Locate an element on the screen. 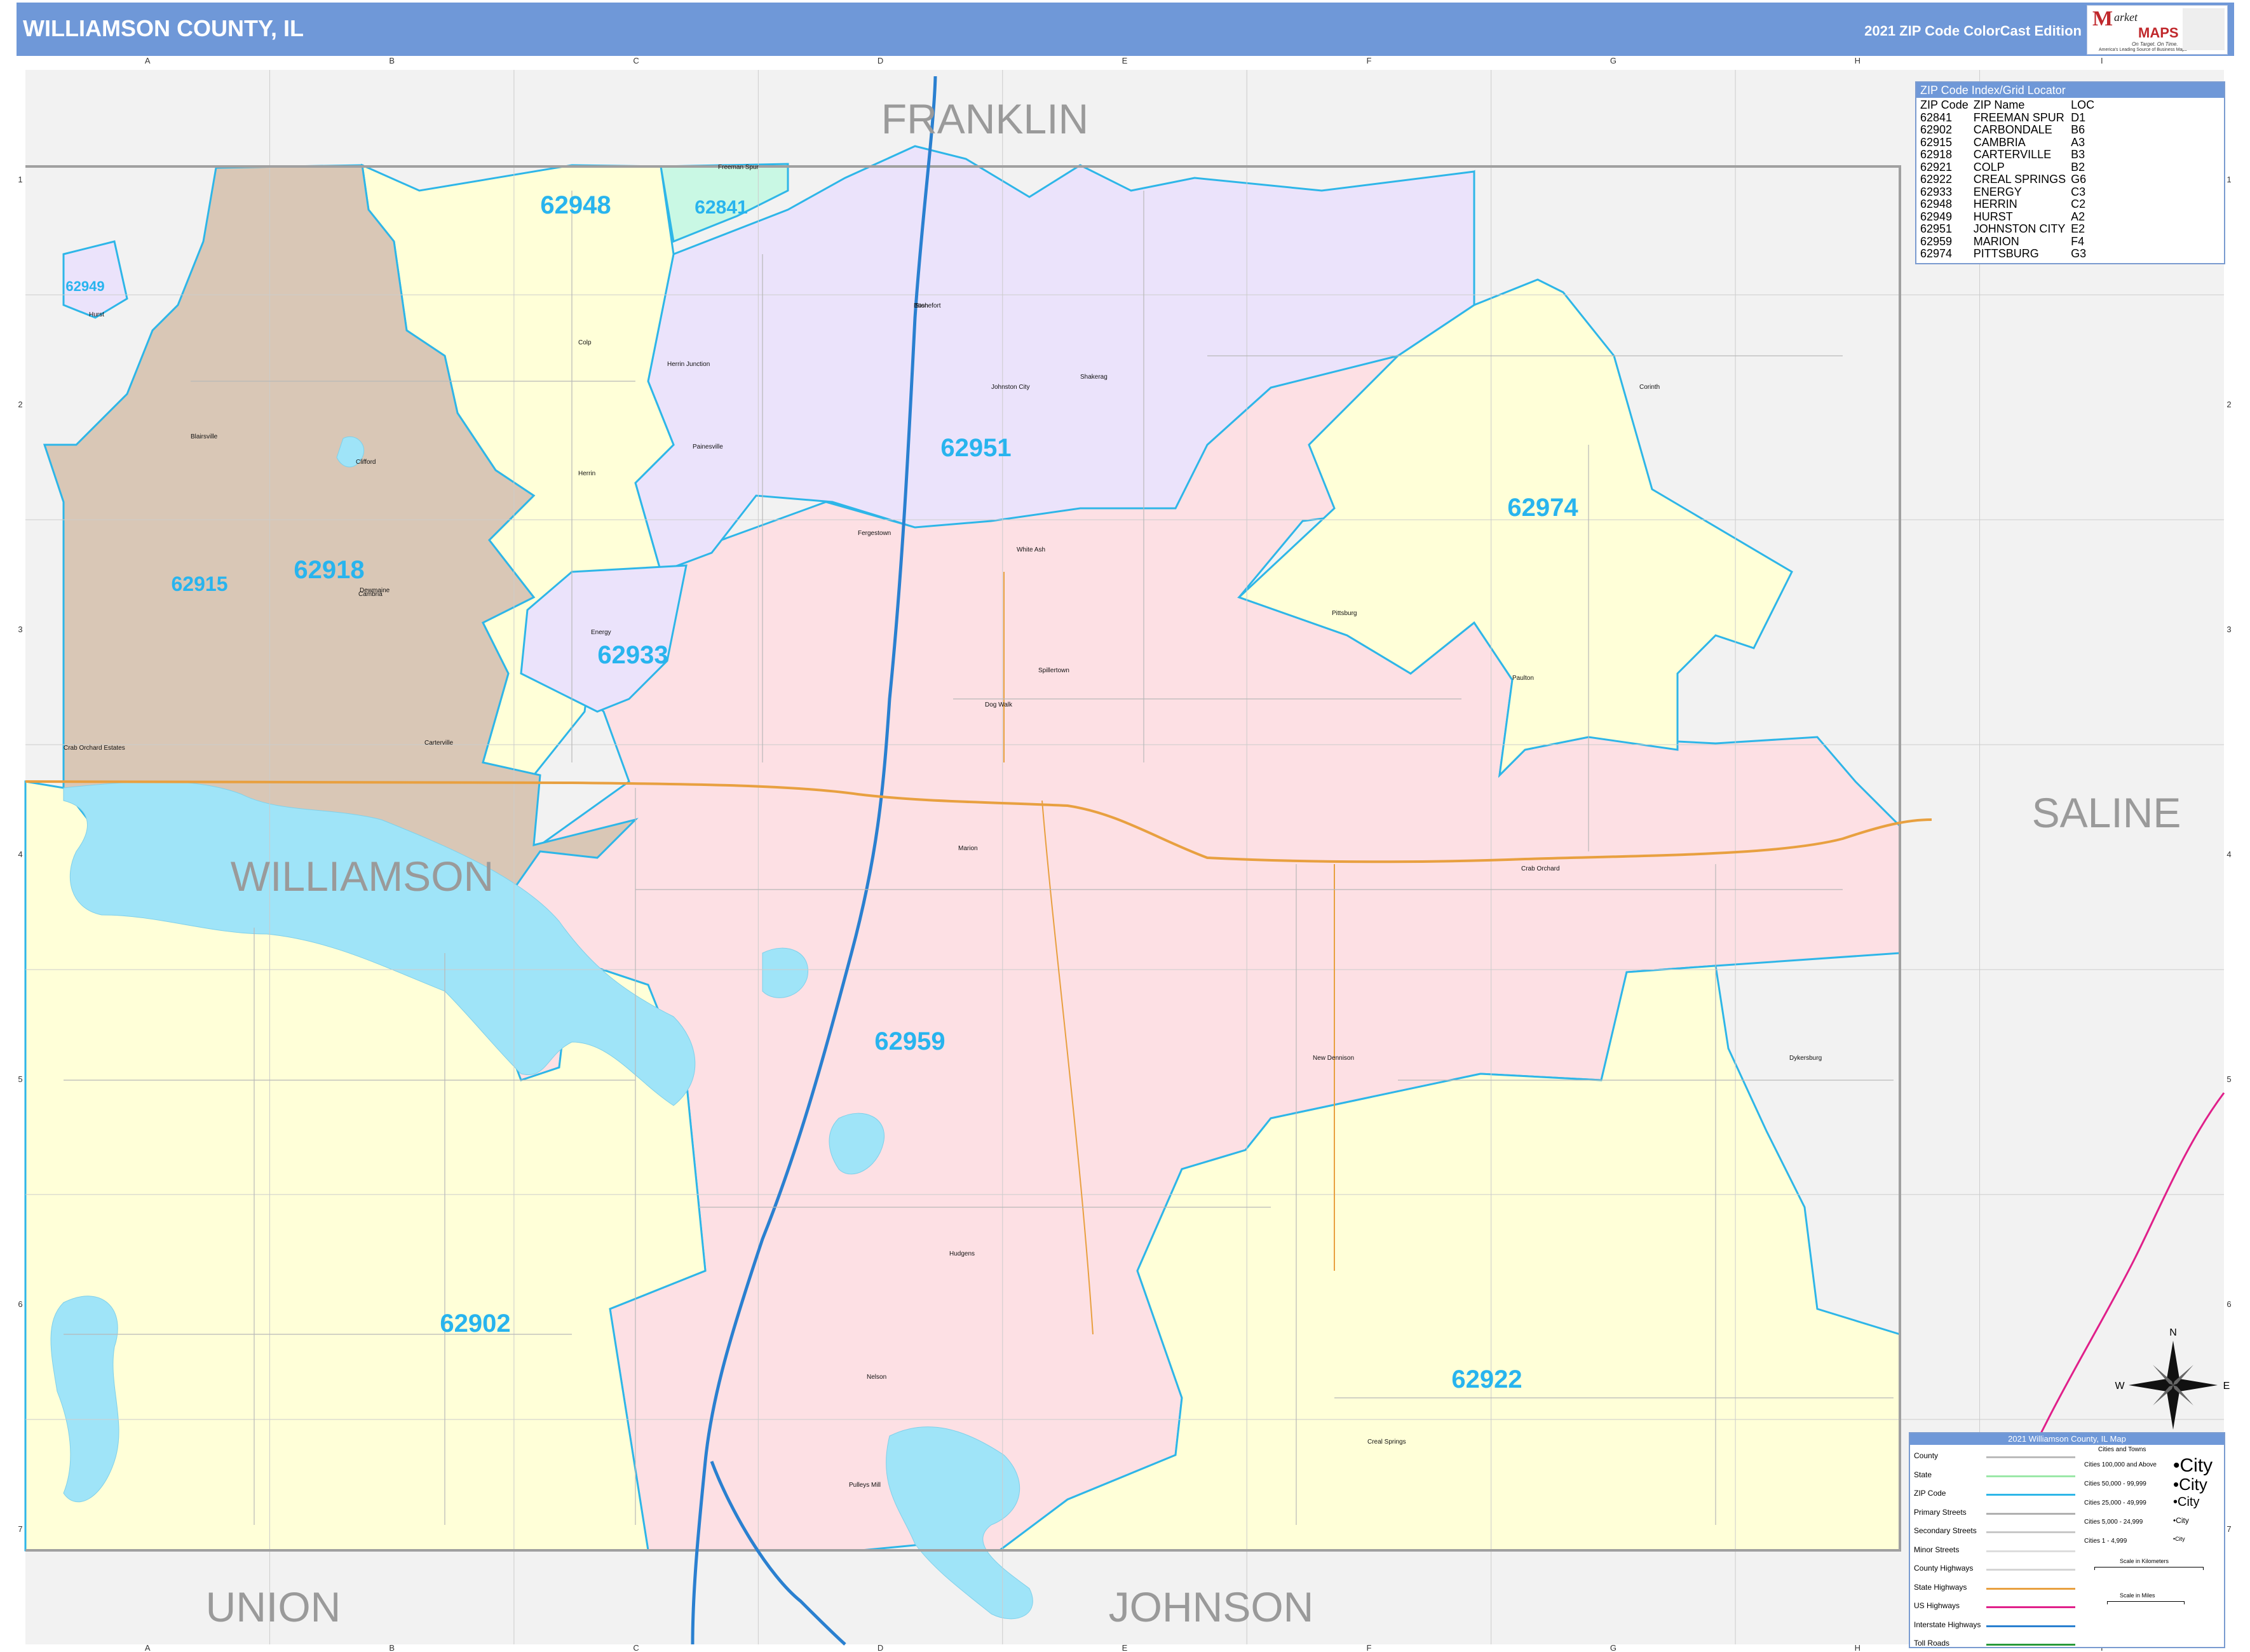 The image size is (2250, 1652). zip-label-62922: 62922 is located at coordinates (1486, 1379).